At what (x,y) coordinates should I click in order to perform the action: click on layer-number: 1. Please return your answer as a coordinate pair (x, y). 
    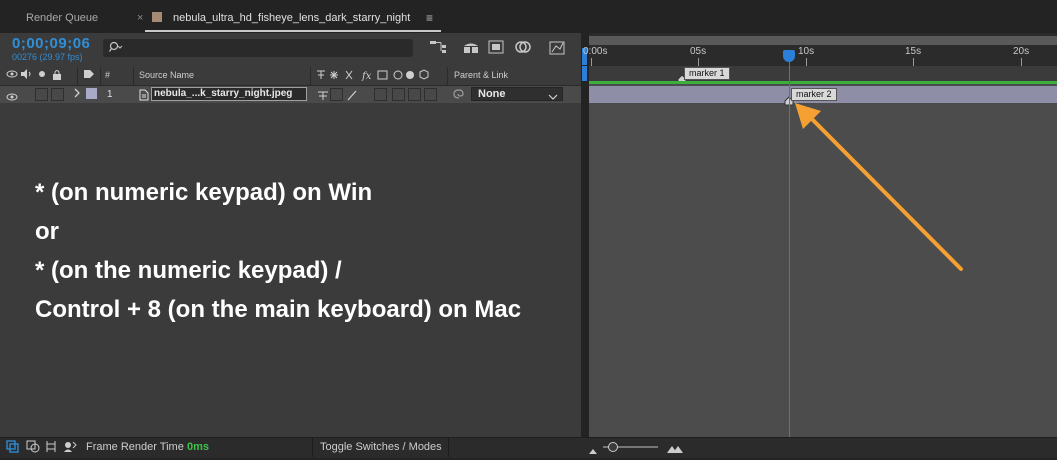
    Looking at the image, I should click on (110, 94).